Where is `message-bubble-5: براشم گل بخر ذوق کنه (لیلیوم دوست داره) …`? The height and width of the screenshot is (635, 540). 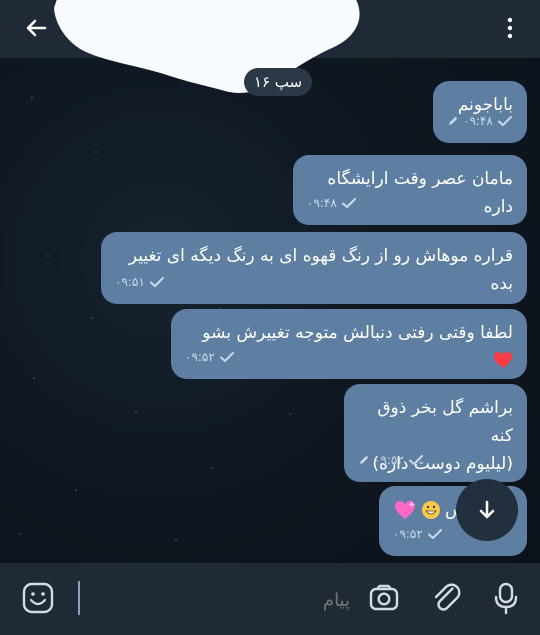
message-bubble-5: براشم گل بخر ذوق کنه (لیلیوم دوست داره) … is located at coordinates (435, 433).